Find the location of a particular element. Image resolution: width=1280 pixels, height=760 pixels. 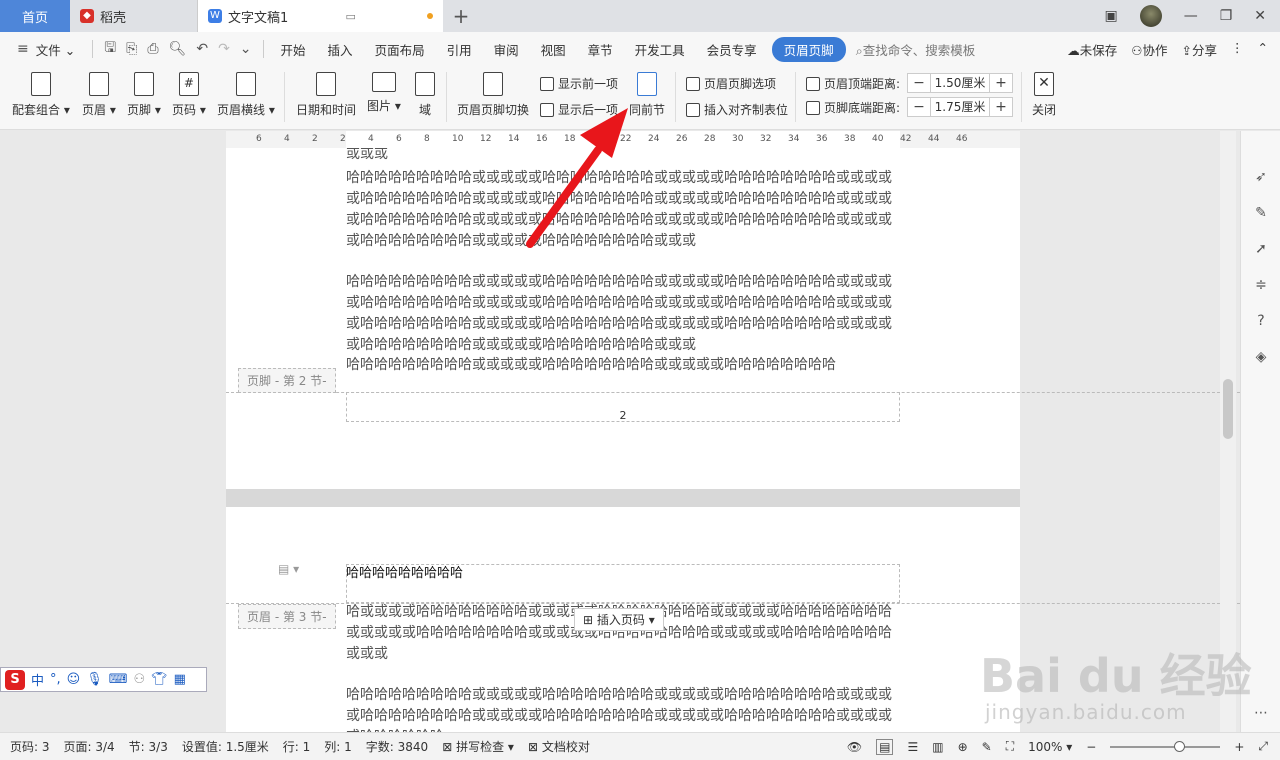

menu-item: 开始 is located at coordinates (293, 49).